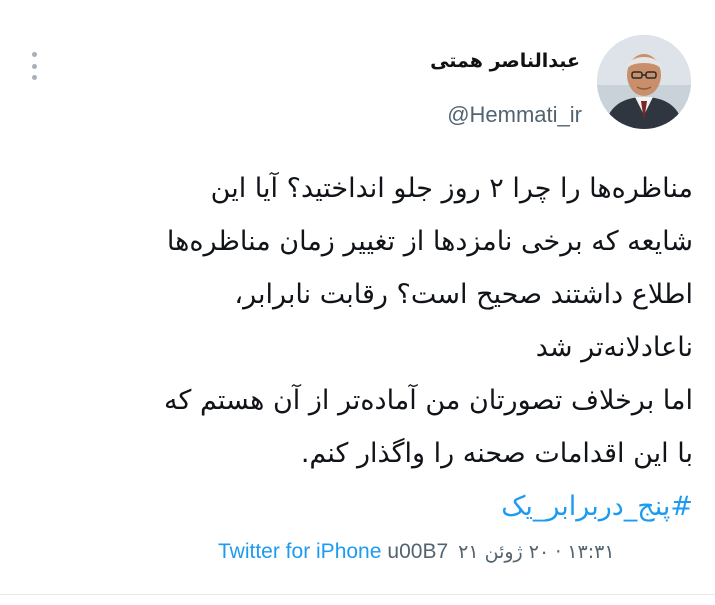 This screenshot has height=605, width=715. Describe the element at coordinates (299, 552) in the screenshot. I see `source-link: Twitter for iPhone` at that location.